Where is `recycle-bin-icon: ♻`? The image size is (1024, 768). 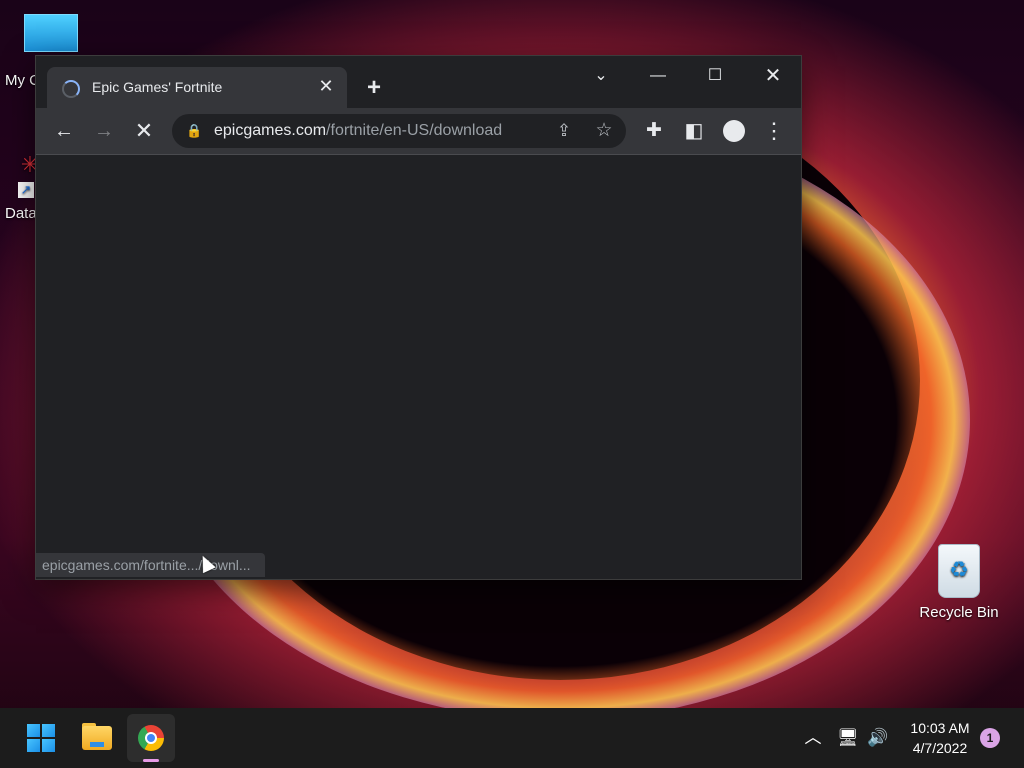
recycle-bin-icon: ♻ is located at coordinates (959, 571).